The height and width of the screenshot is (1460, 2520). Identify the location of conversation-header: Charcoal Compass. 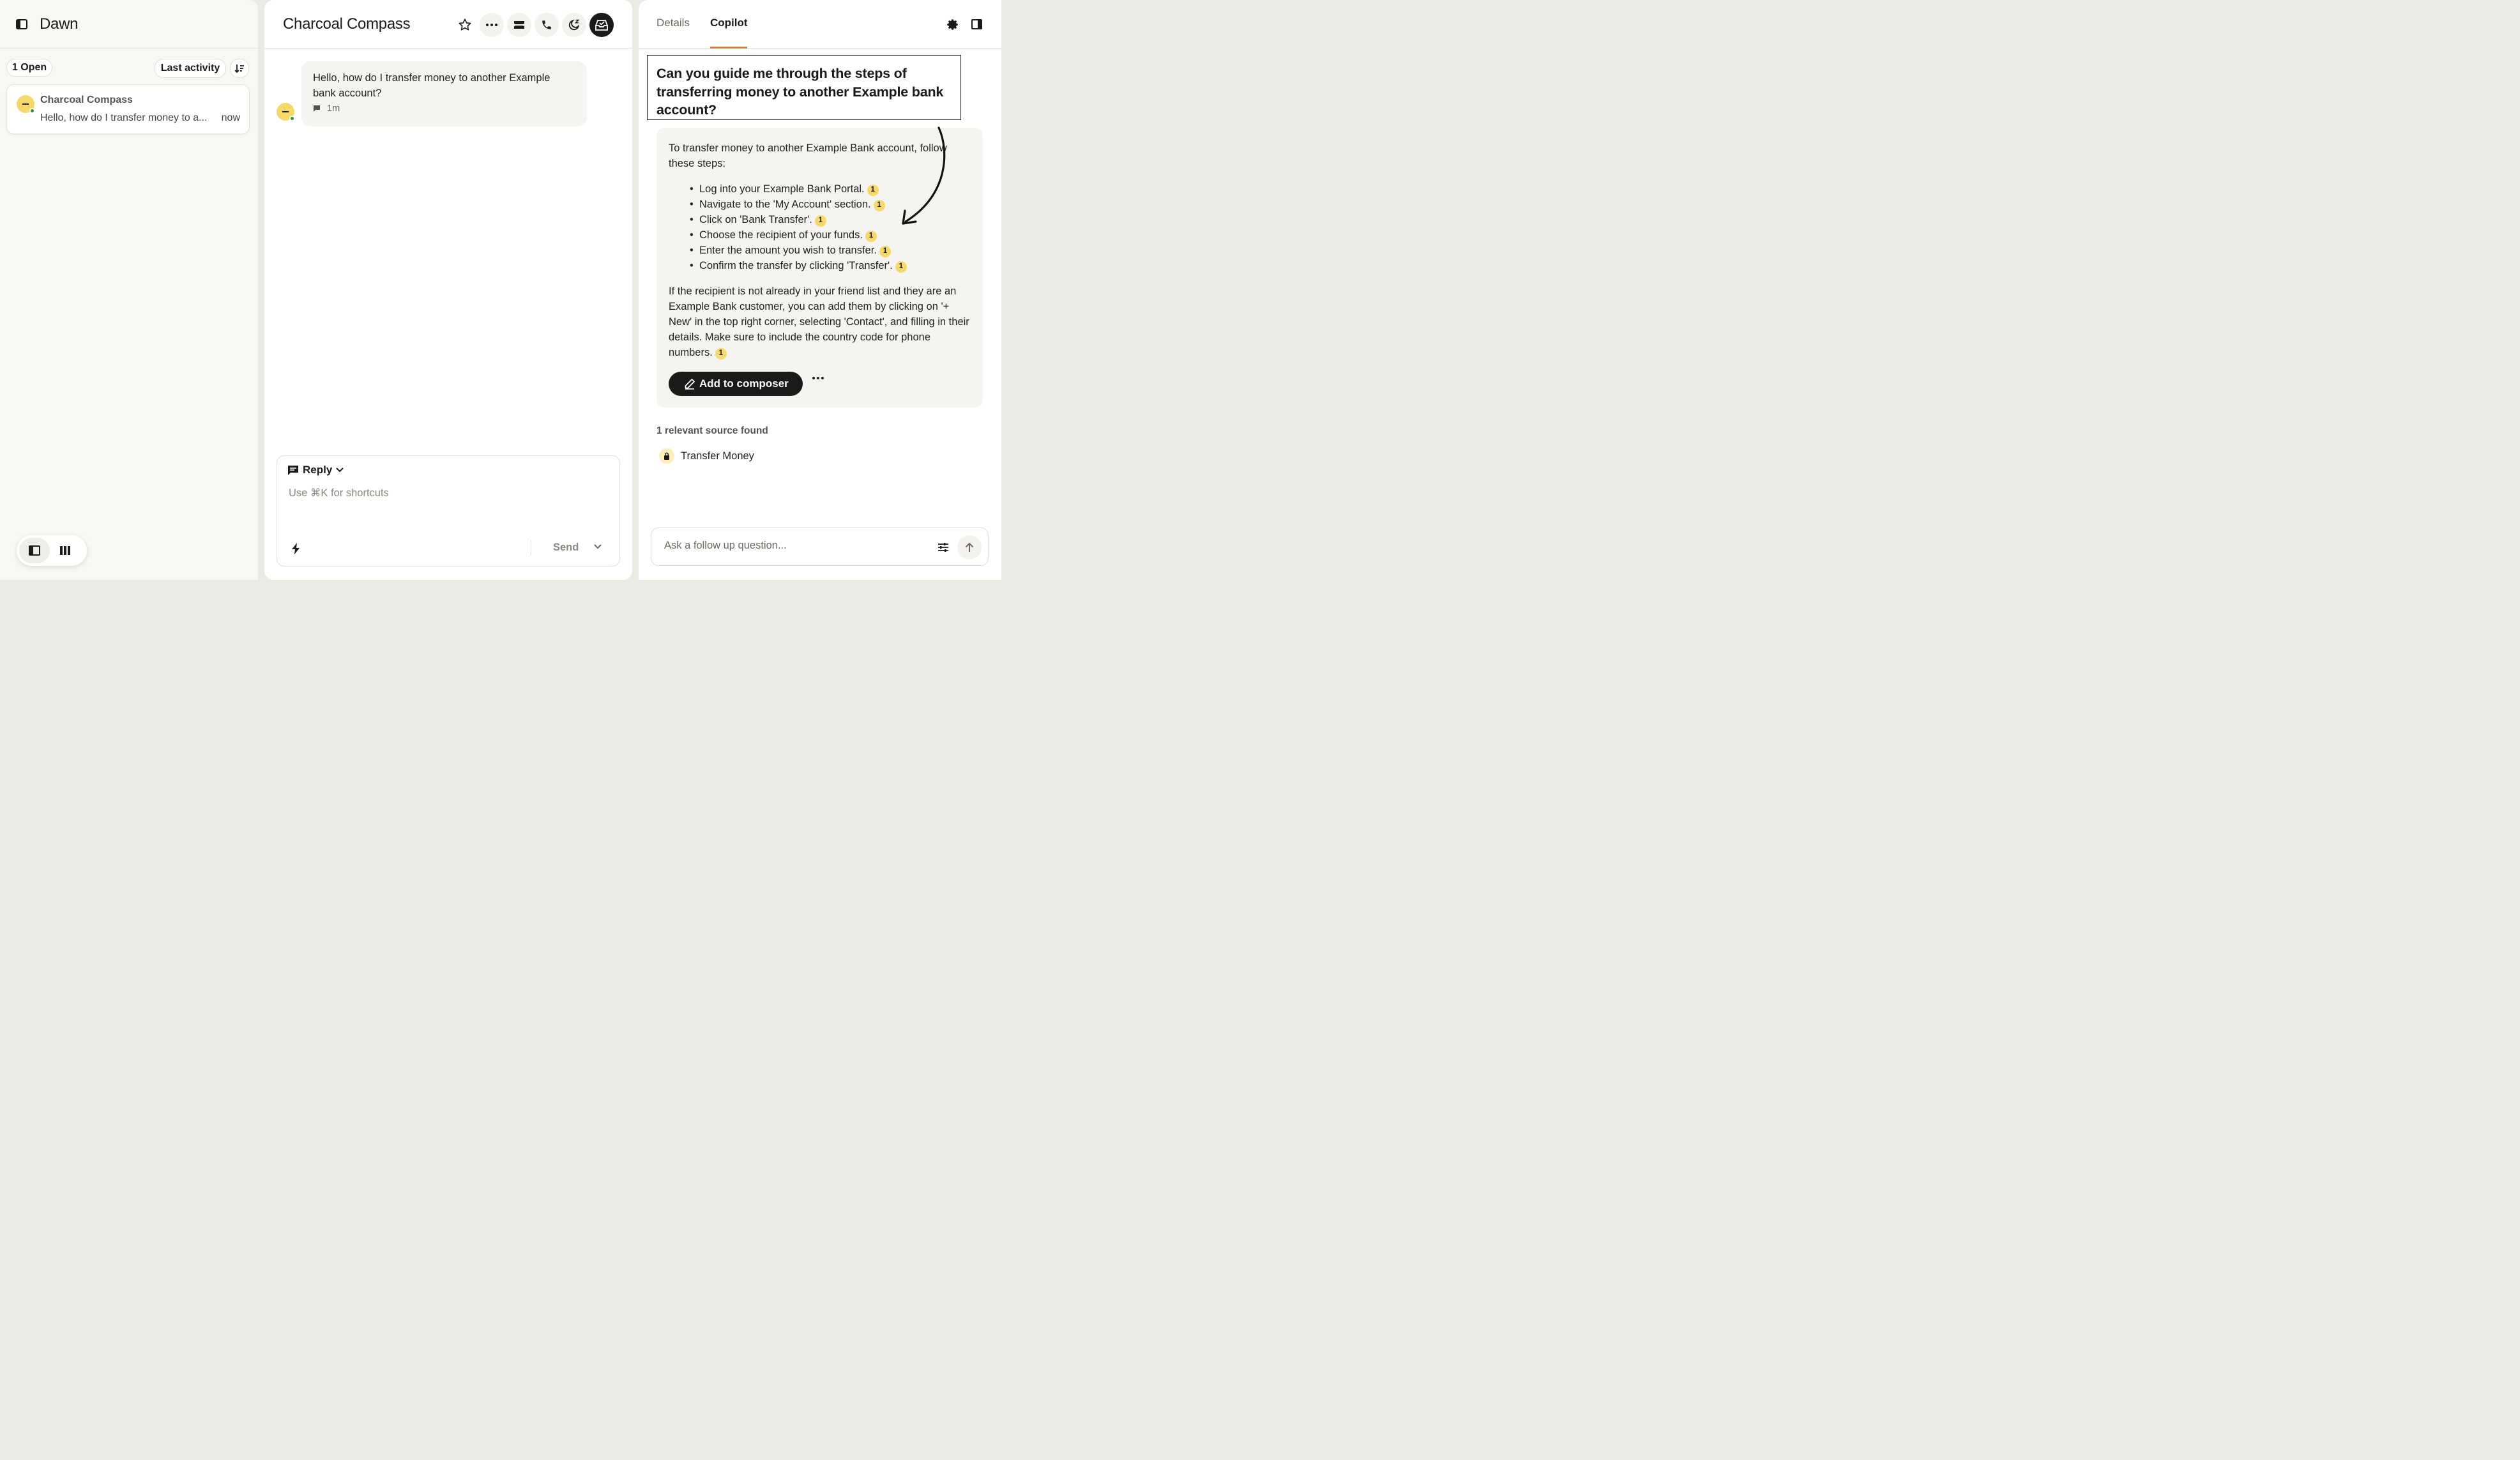
(448, 24).